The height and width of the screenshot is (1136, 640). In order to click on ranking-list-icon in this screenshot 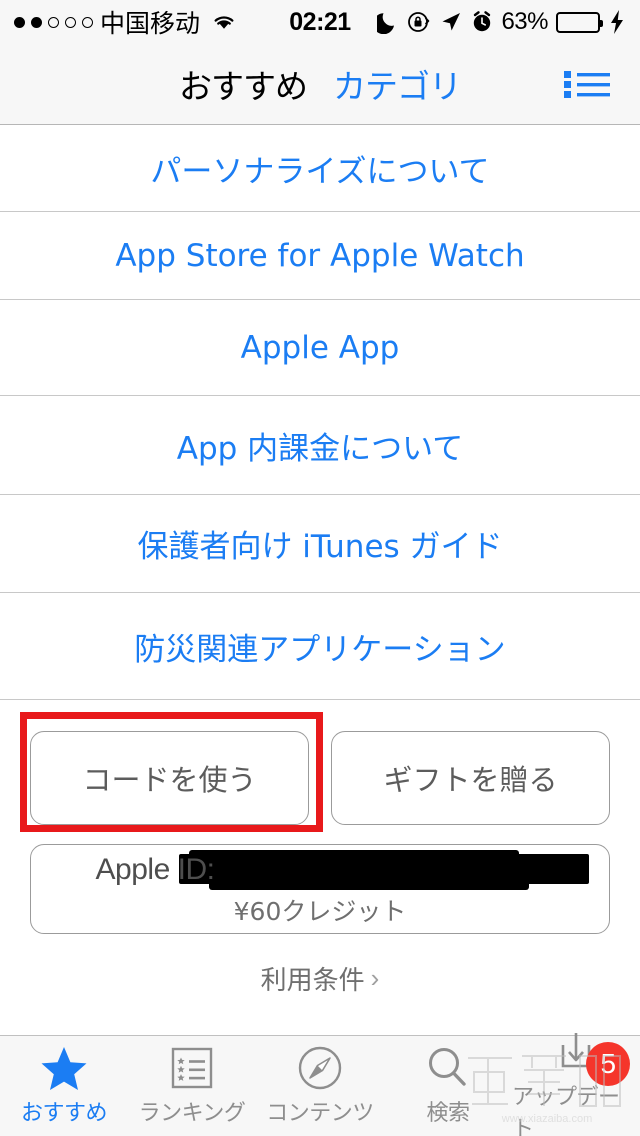, I will do `click(192, 1068)`.